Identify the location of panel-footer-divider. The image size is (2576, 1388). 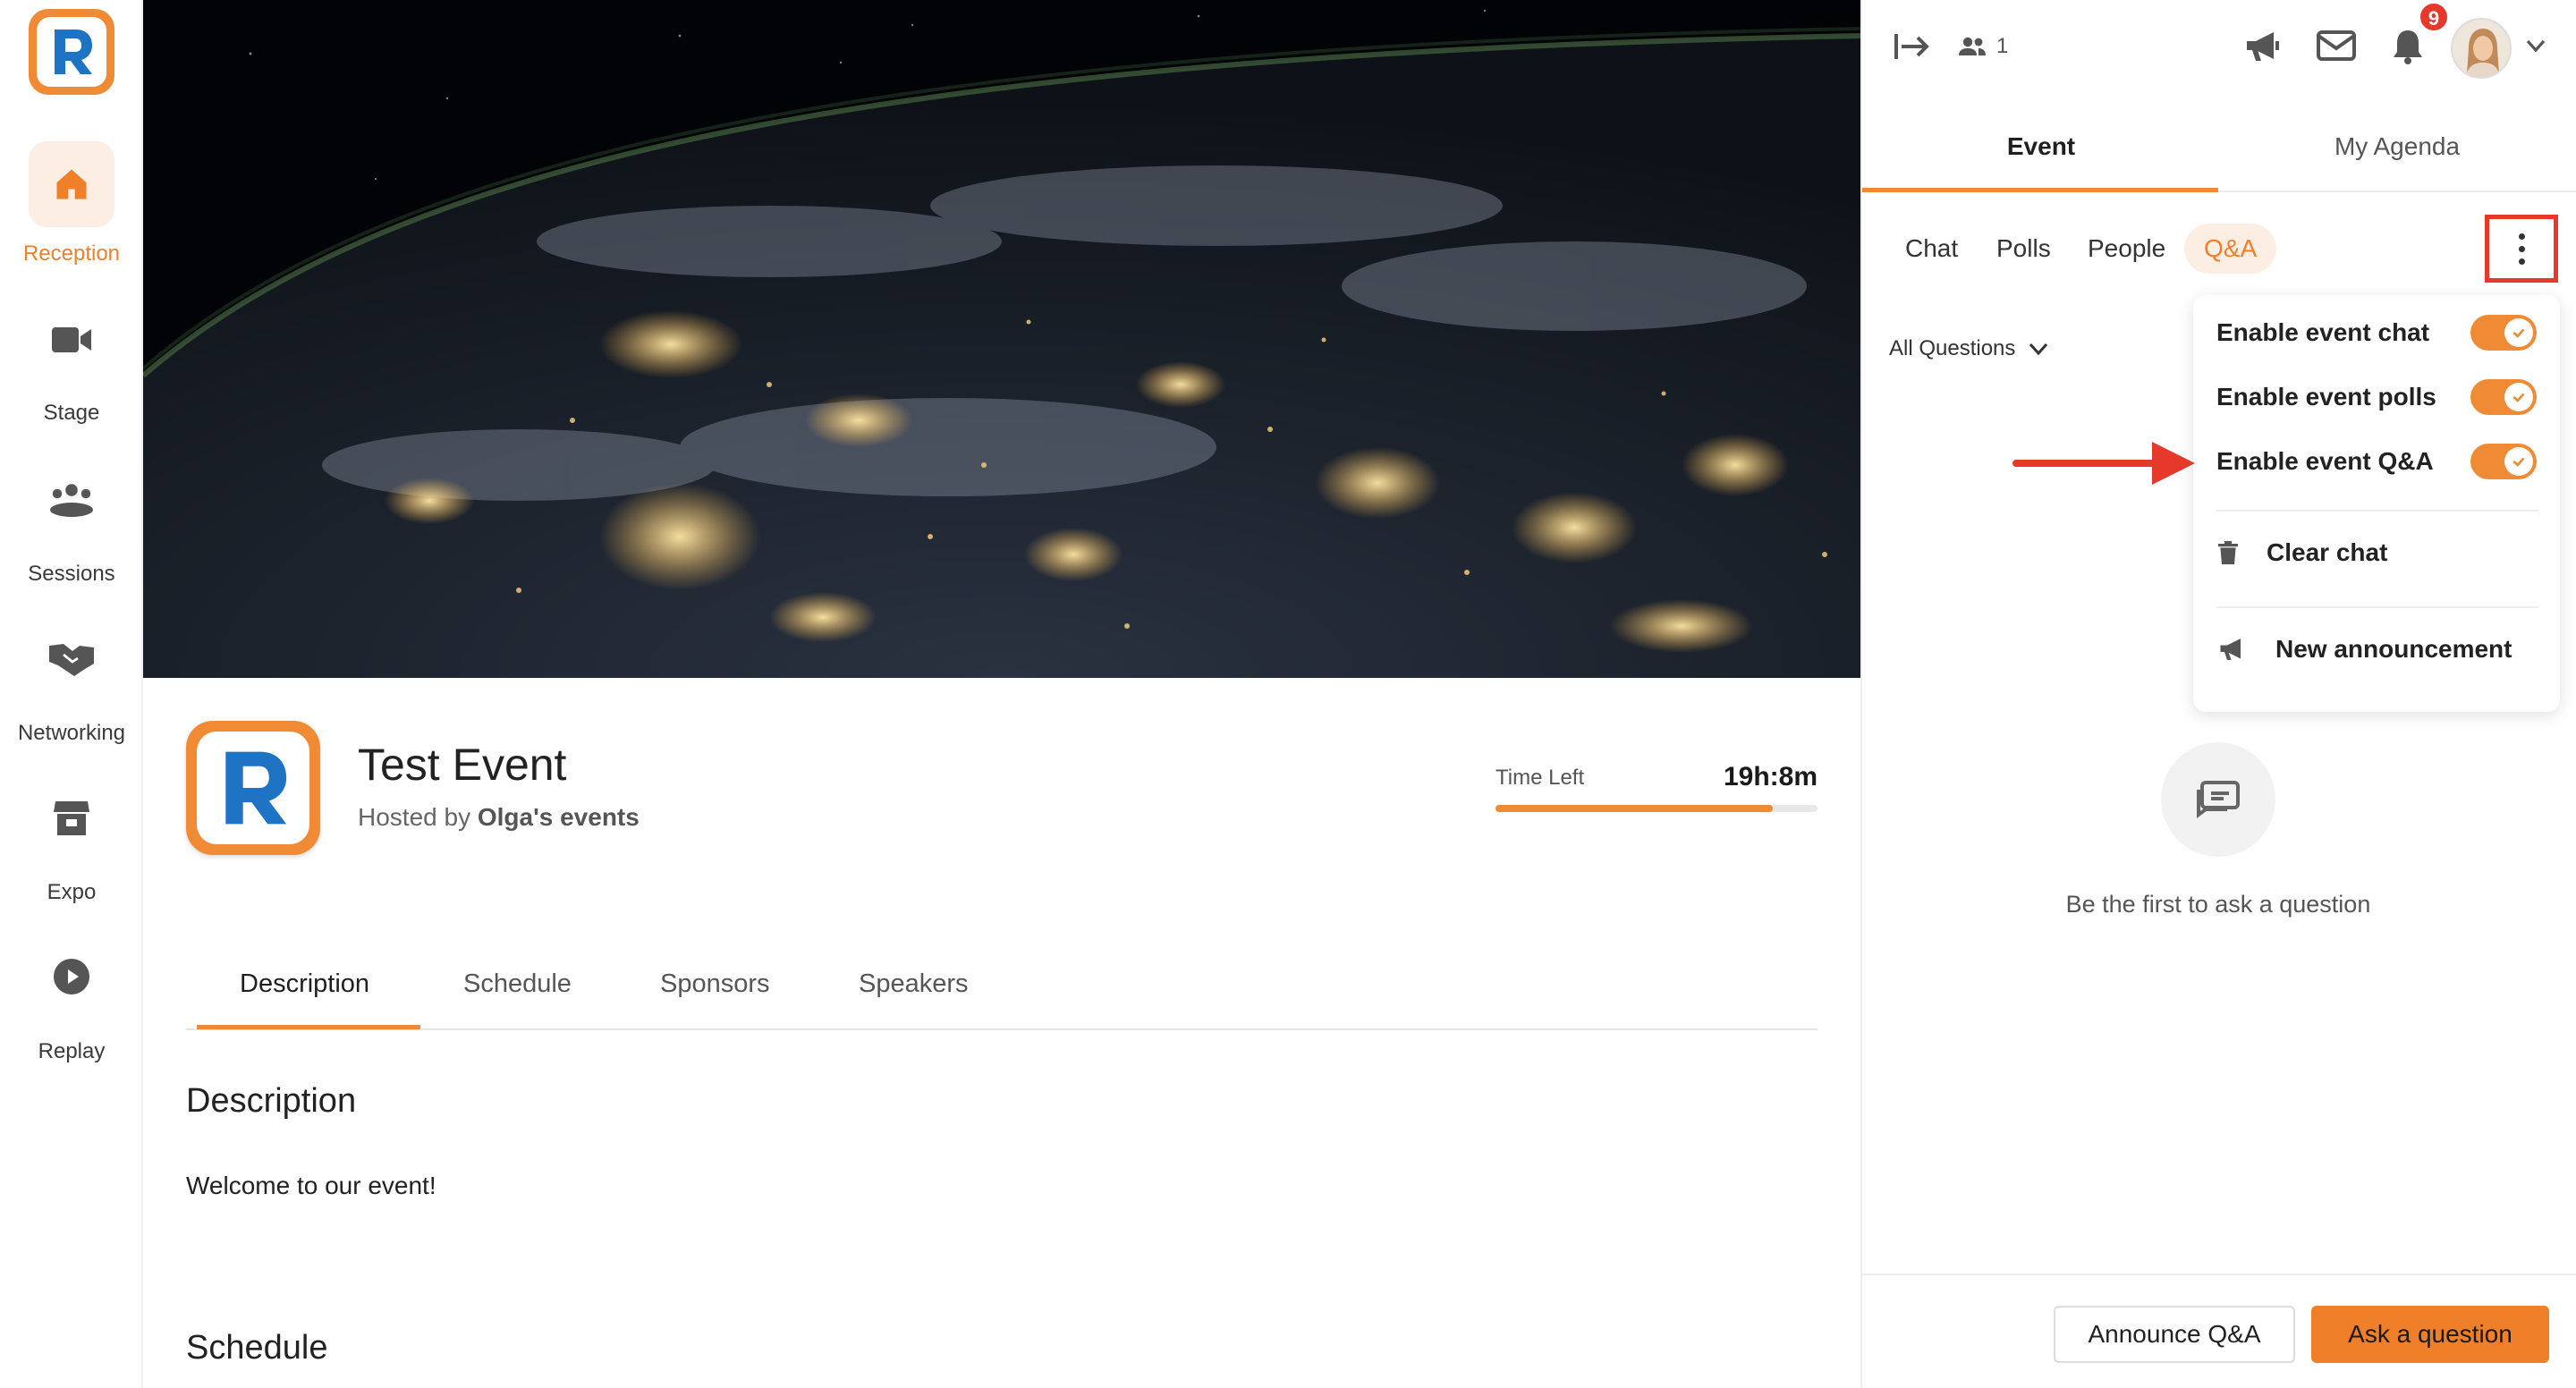
(2219, 1275).